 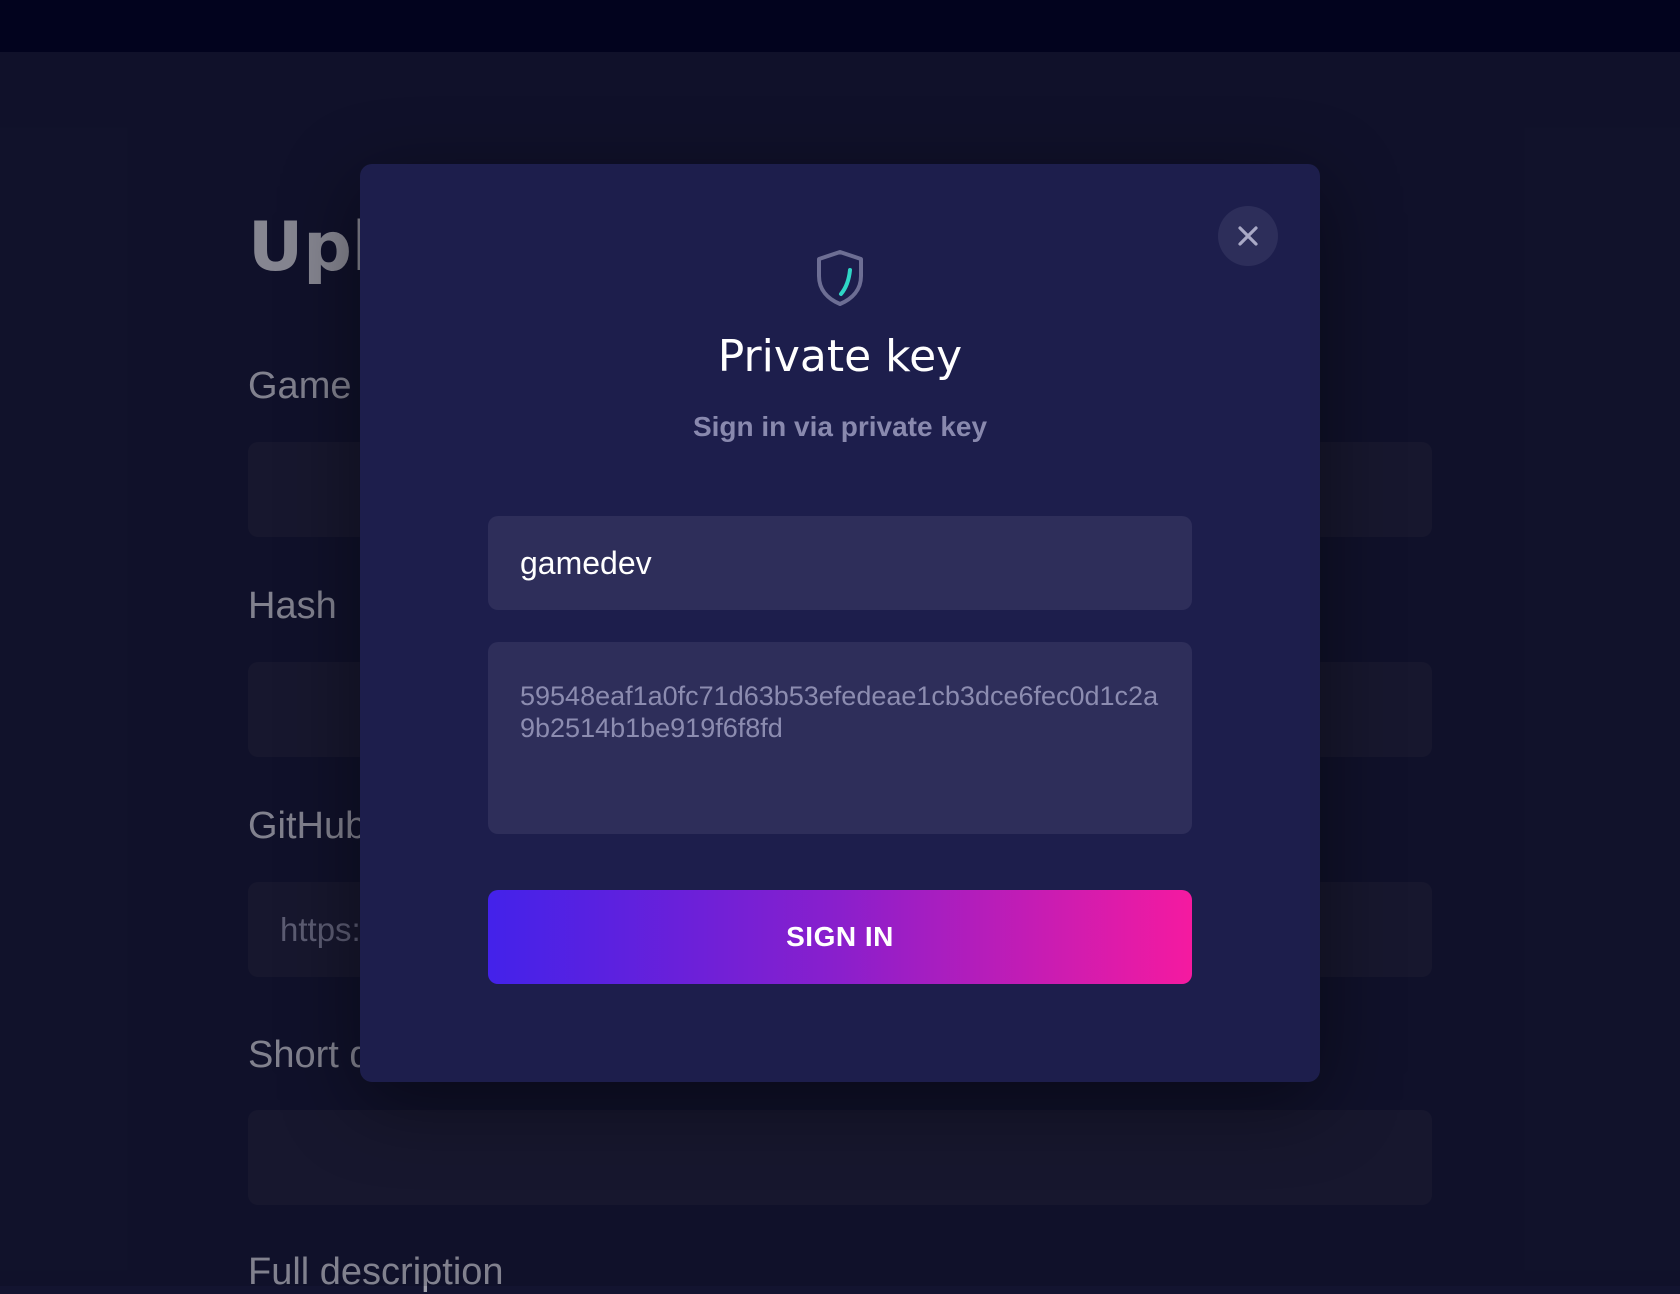 What do you see at coordinates (840, 426) in the screenshot?
I see `modal-subtitle: Sign in via private key` at bounding box center [840, 426].